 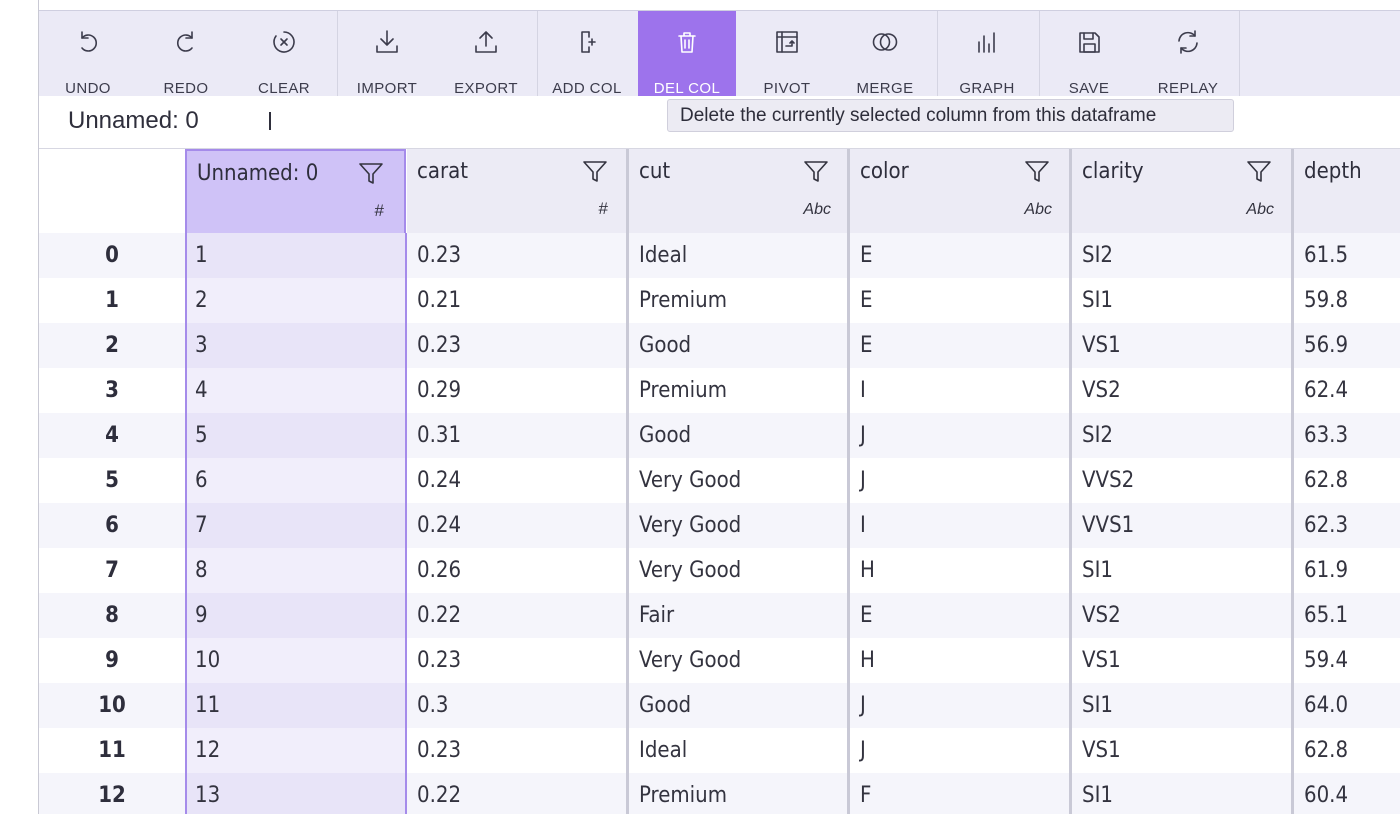 I want to click on row-index: 1, so click(x=112, y=300).